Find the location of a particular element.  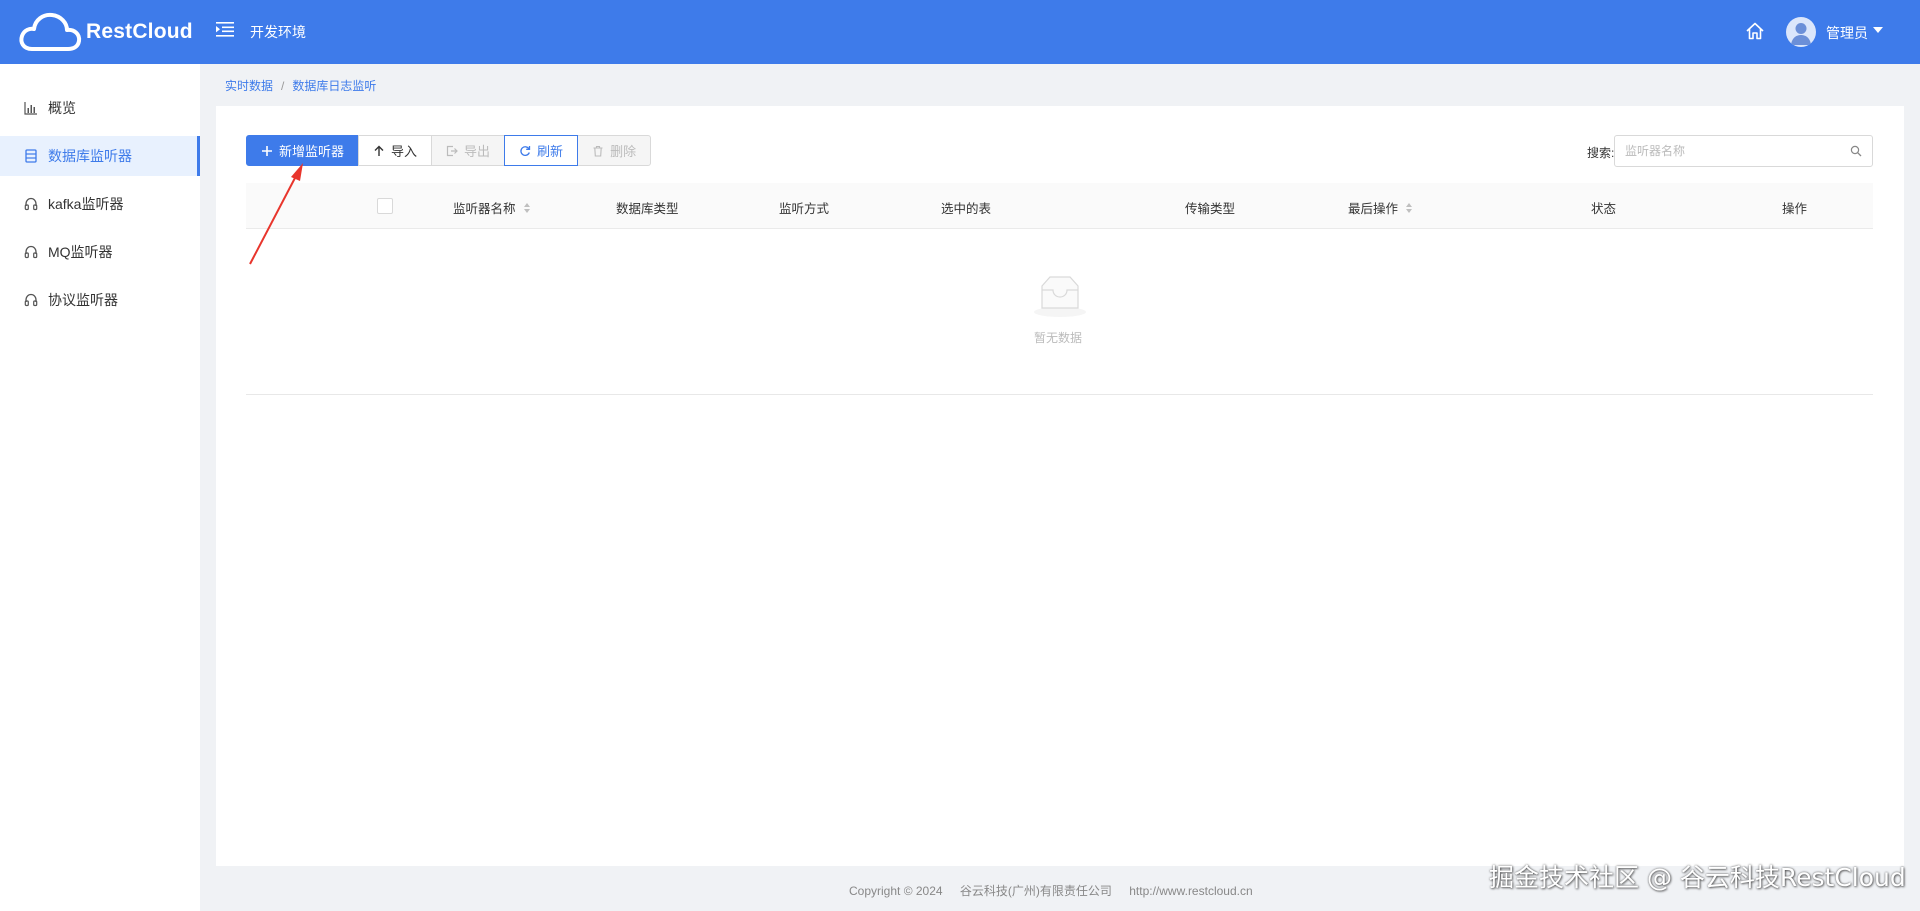

user-name: 管理员 is located at coordinates (1847, 33).